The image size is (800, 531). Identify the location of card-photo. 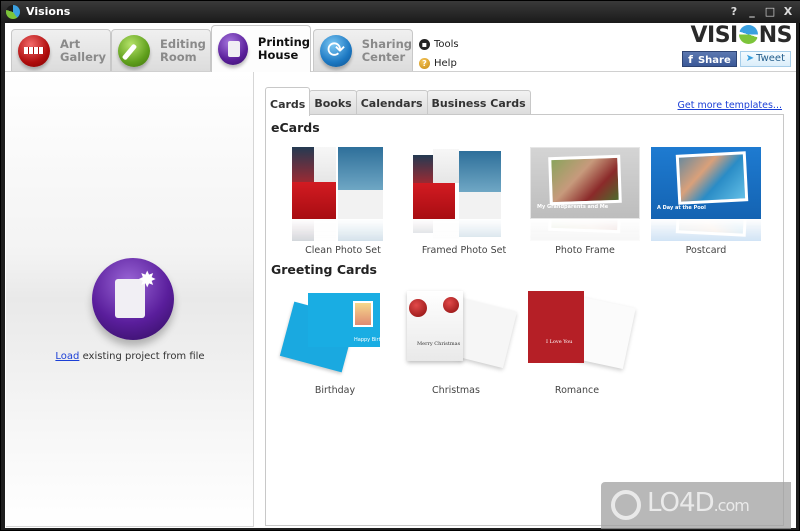
(363, 314).